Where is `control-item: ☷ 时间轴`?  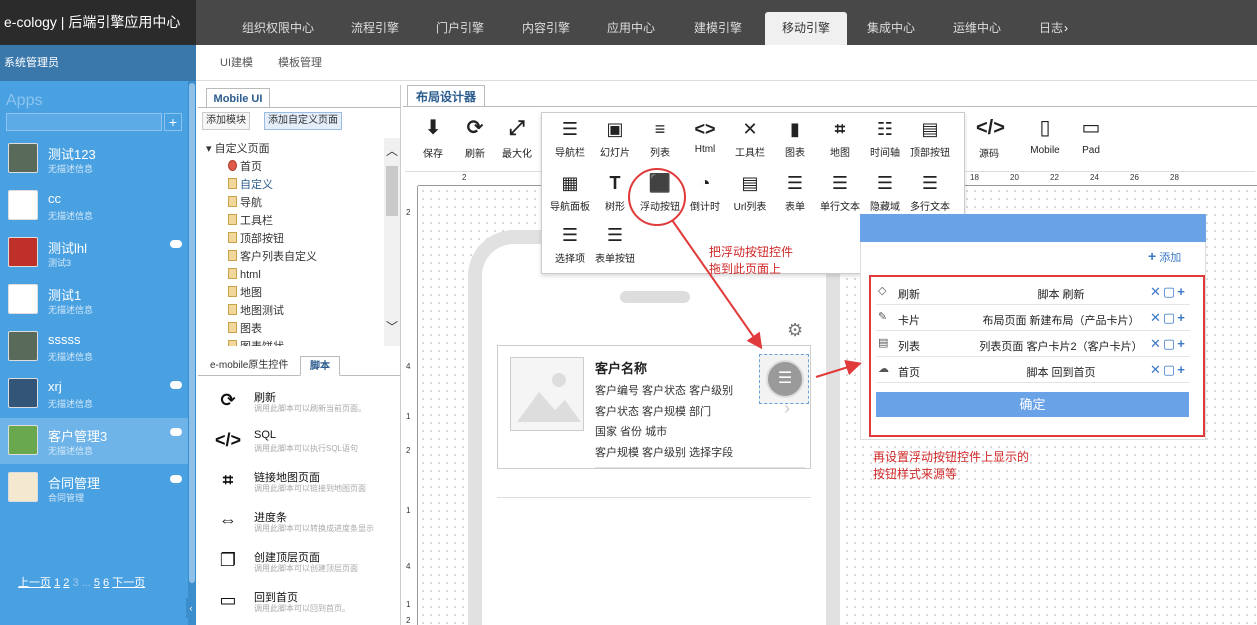
control-item: ☷ 时间轴 is located at coordinates (885, 138).